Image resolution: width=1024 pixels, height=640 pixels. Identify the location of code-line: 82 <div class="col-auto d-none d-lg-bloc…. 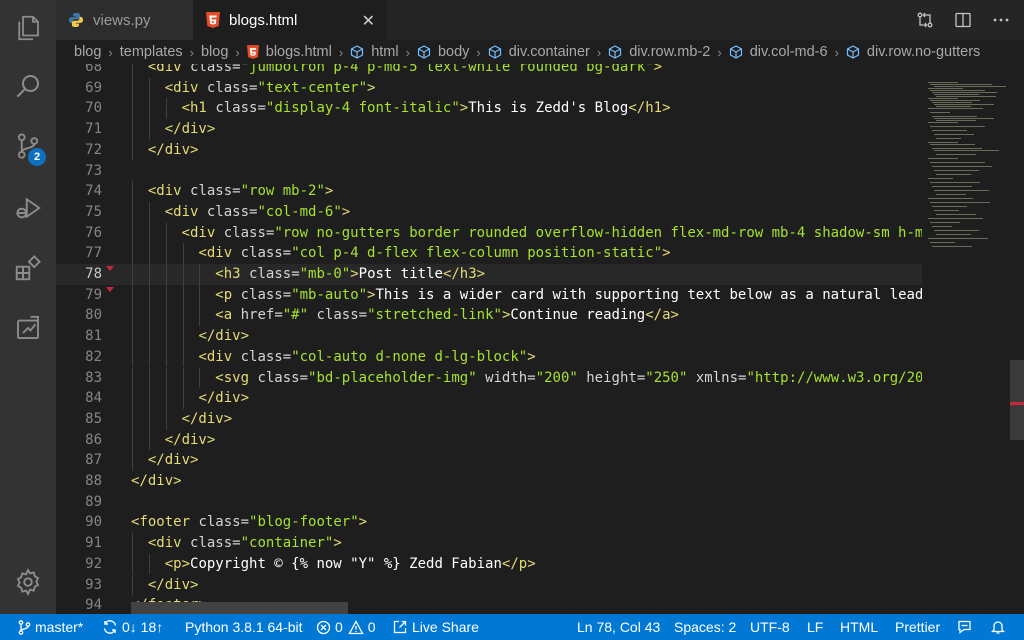
(489, 357).